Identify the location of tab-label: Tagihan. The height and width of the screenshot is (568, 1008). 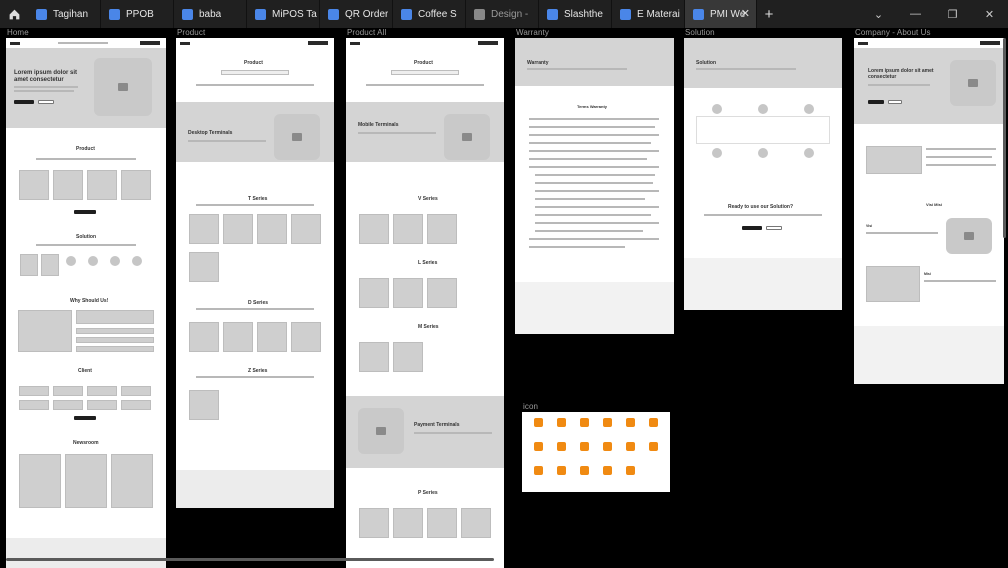
(71, 14).